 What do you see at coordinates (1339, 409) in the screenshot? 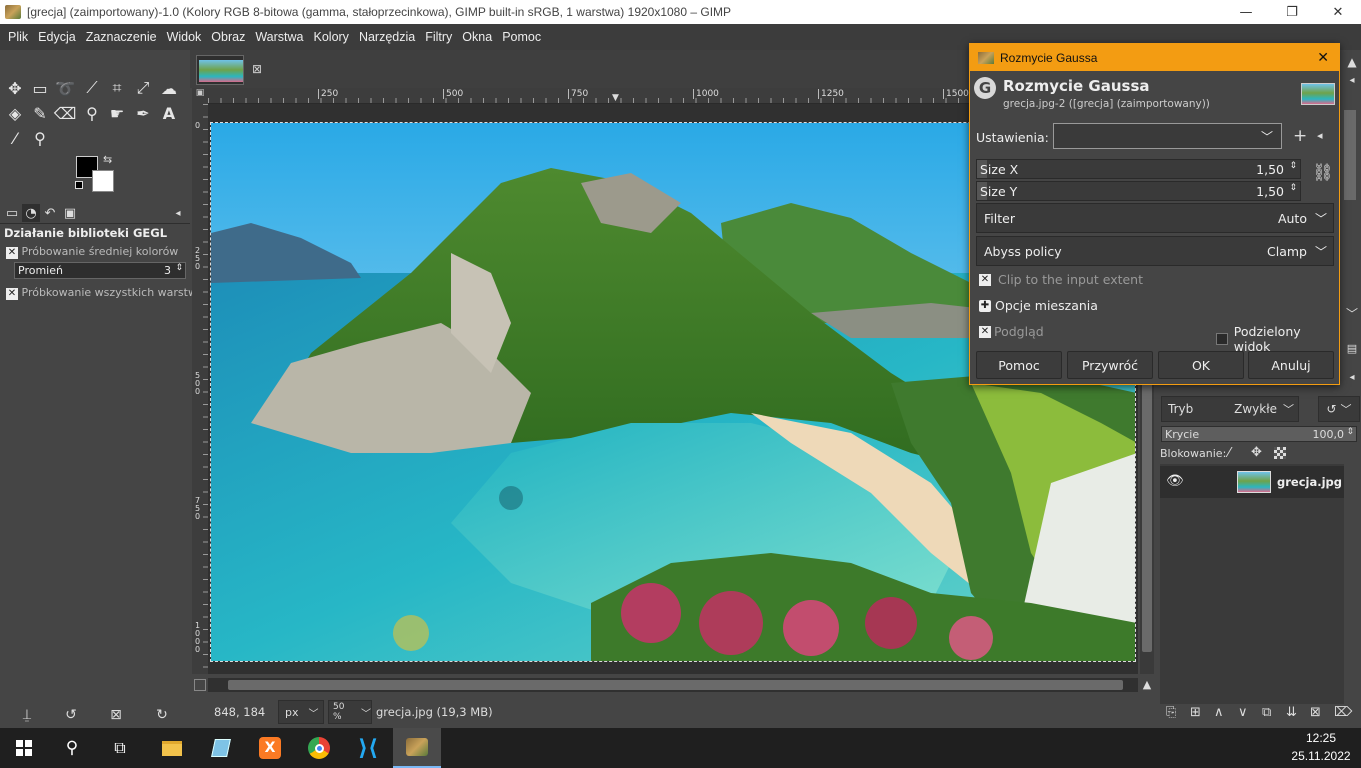
I see `composite-mode-select: ↺ ﹀` at bounding box center [1339, 409].